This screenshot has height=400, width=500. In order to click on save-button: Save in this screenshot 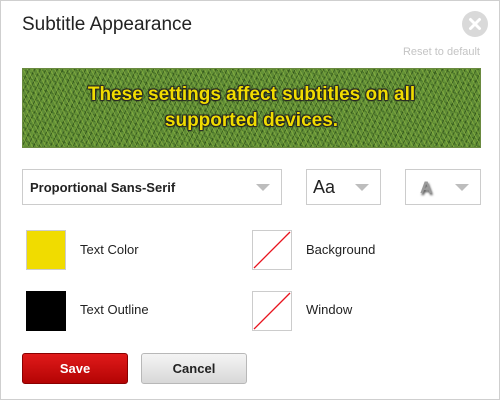, I will do `click(75, 368)`.